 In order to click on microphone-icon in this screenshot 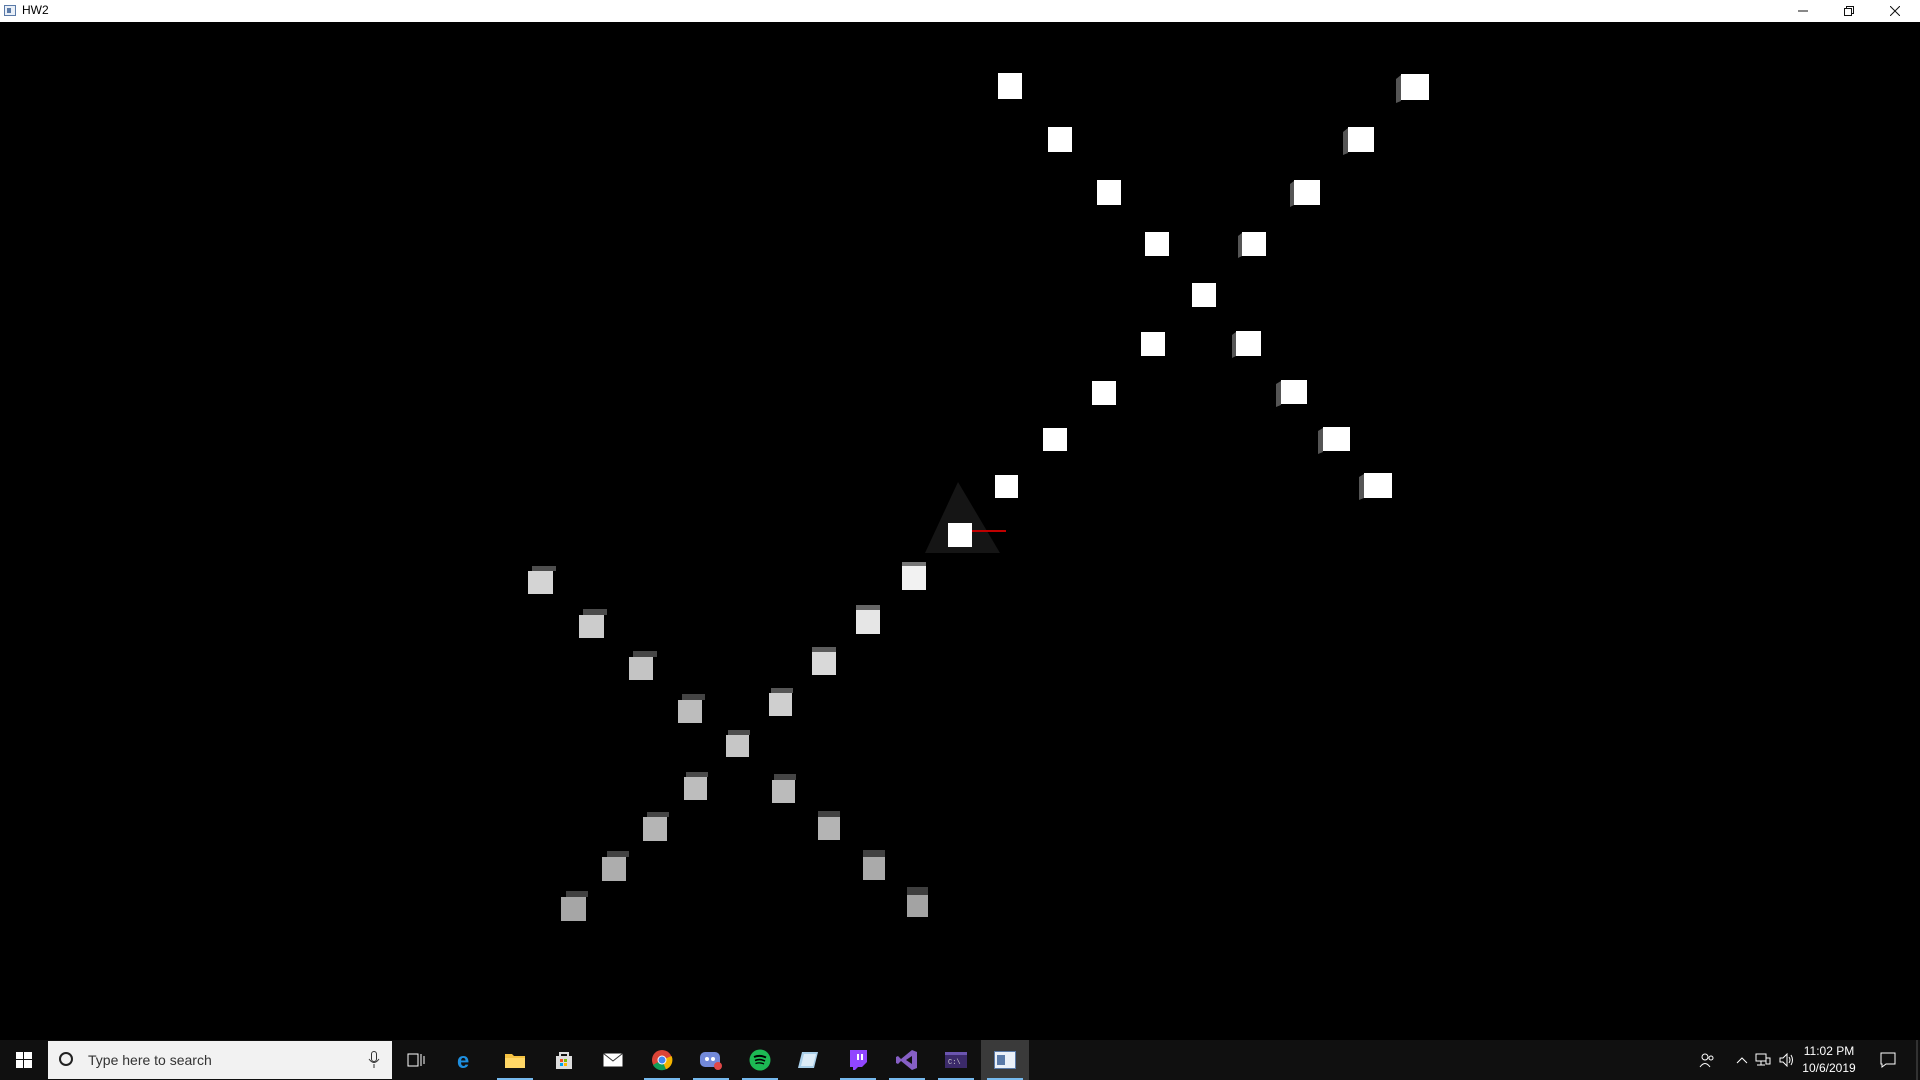, I will do `click(374, 1060)`.